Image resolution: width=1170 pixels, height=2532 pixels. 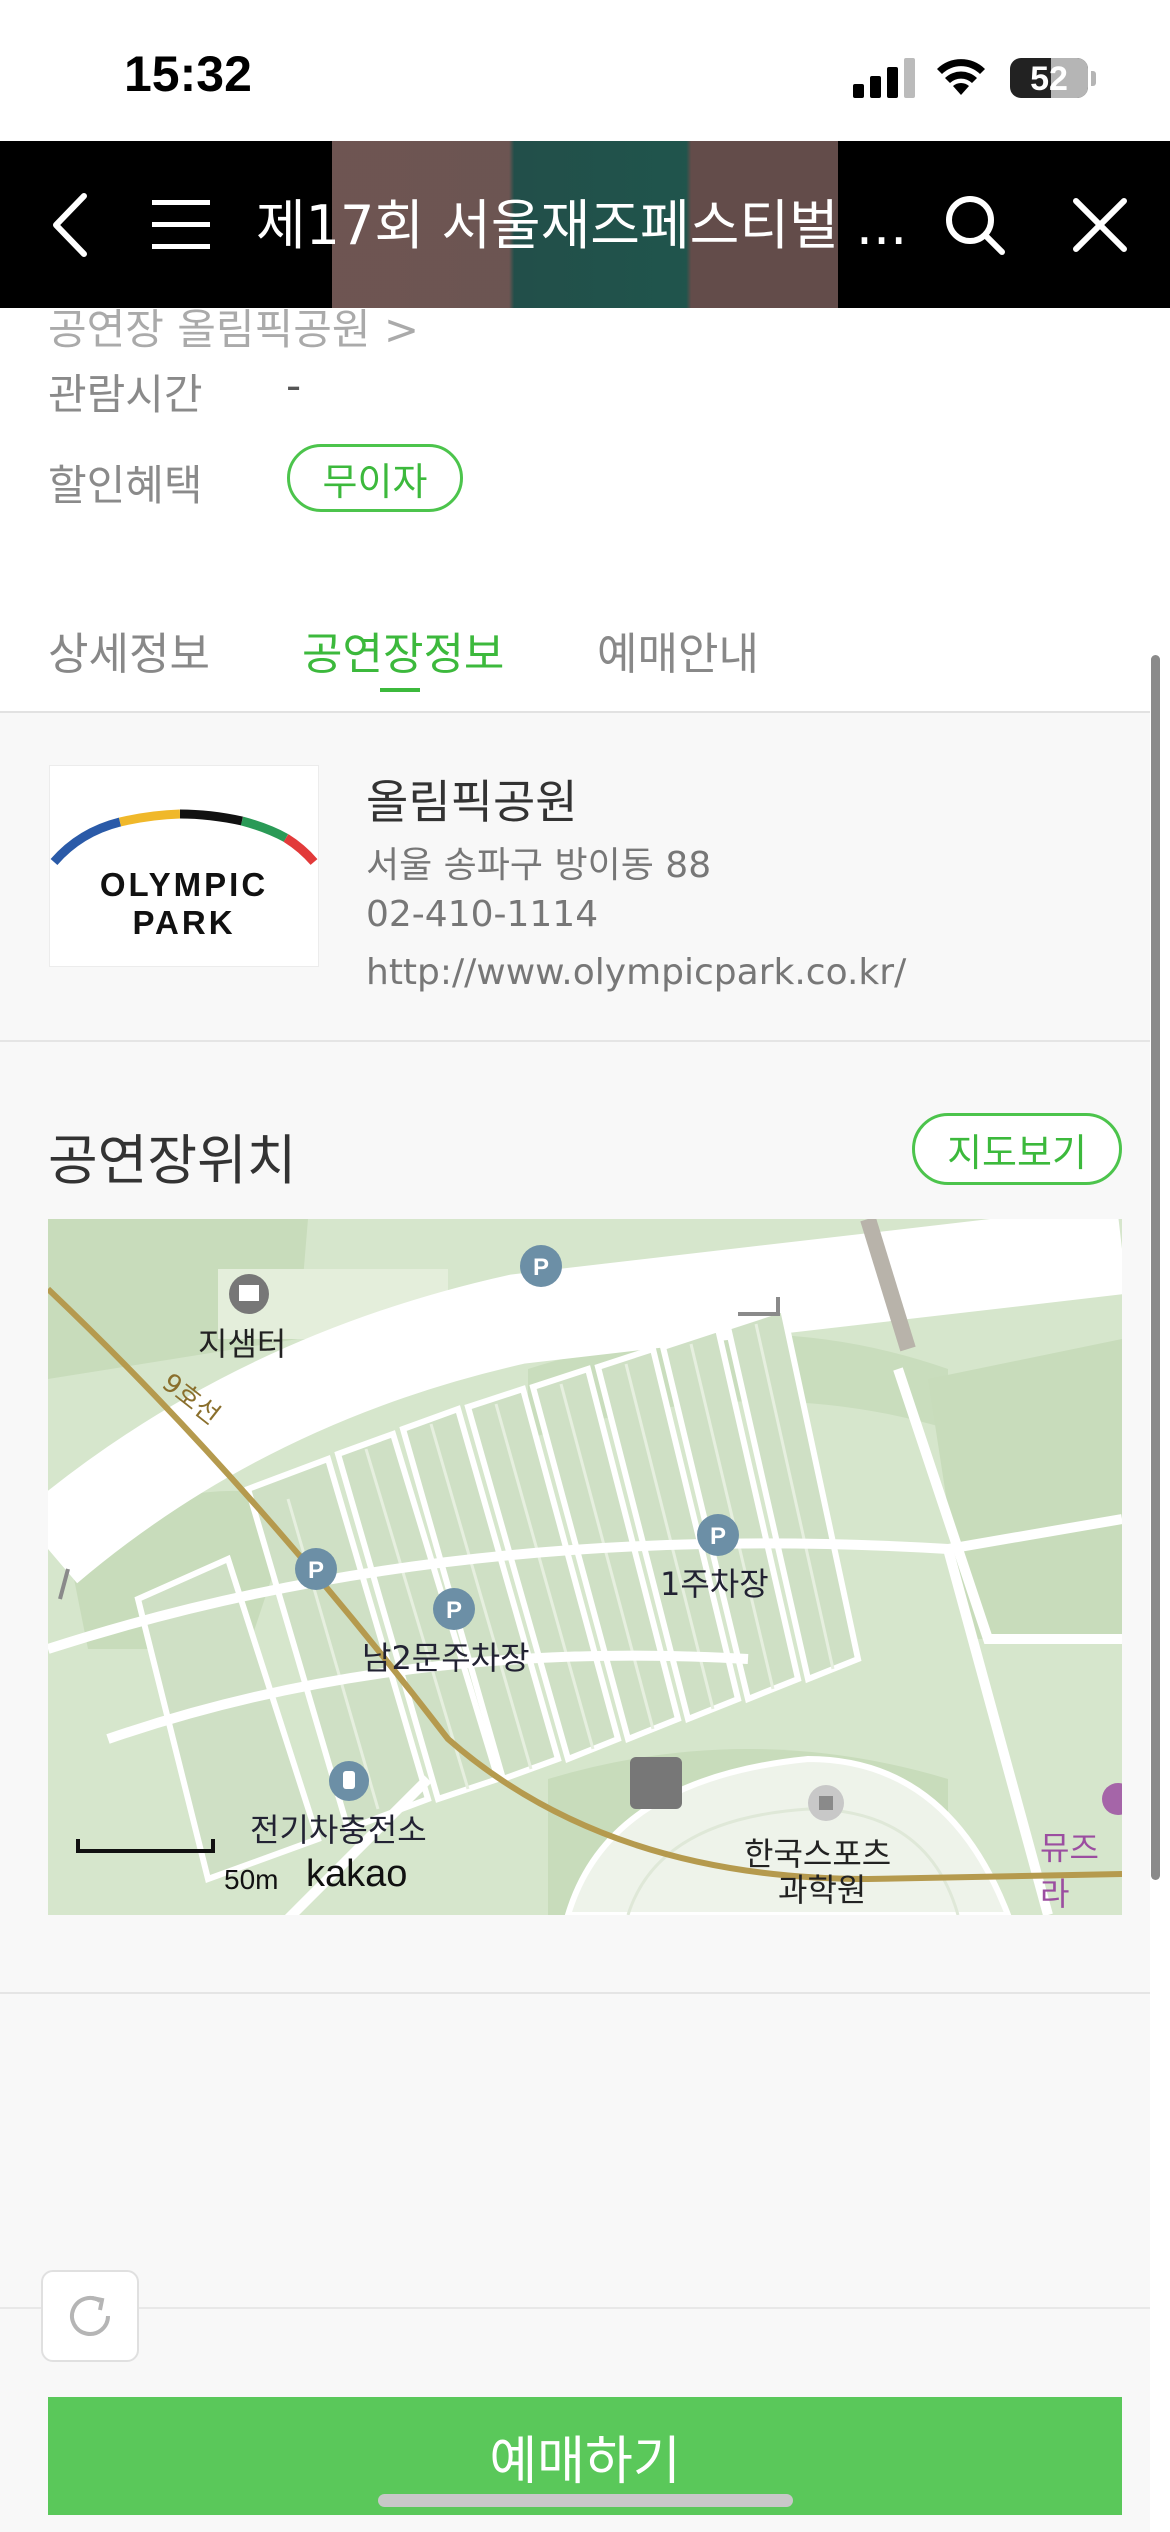 I want to click on map-label-library: 지샘터, so click(x=242, y=1344).